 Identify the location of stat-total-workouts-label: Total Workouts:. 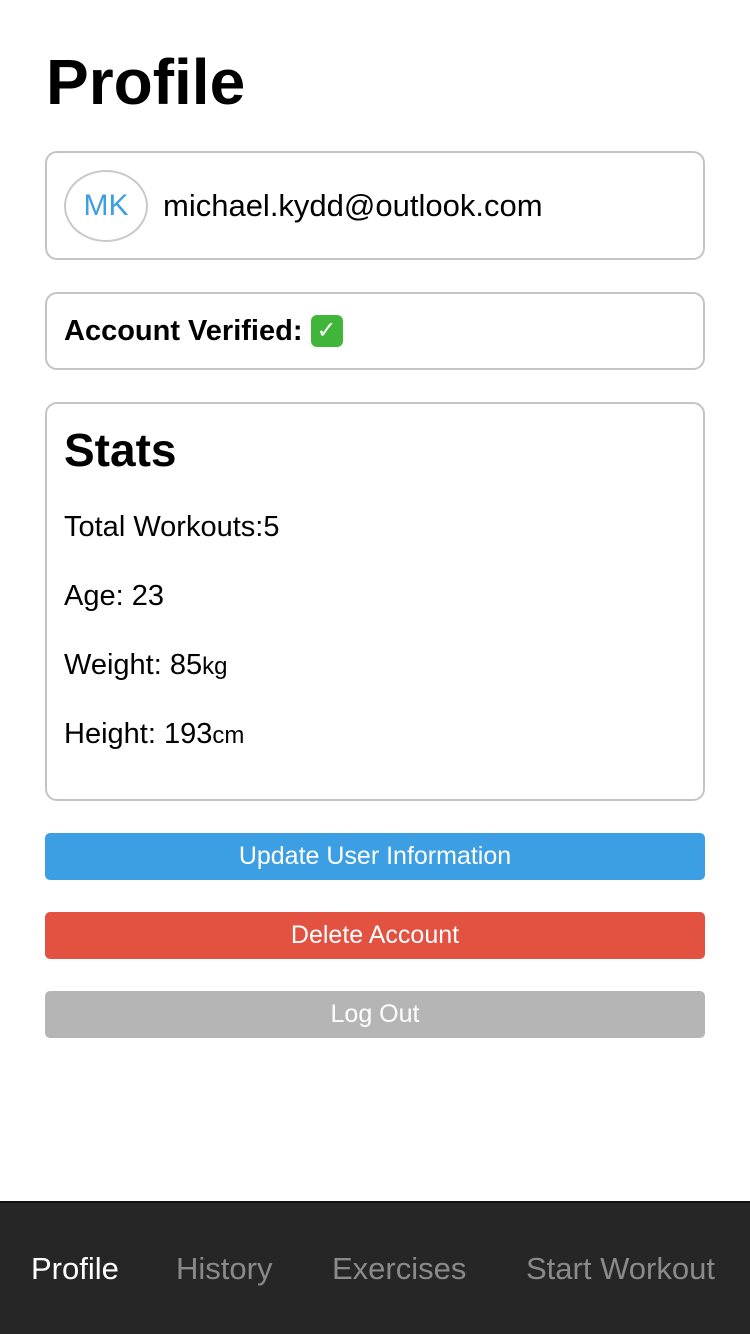
(164, 527).